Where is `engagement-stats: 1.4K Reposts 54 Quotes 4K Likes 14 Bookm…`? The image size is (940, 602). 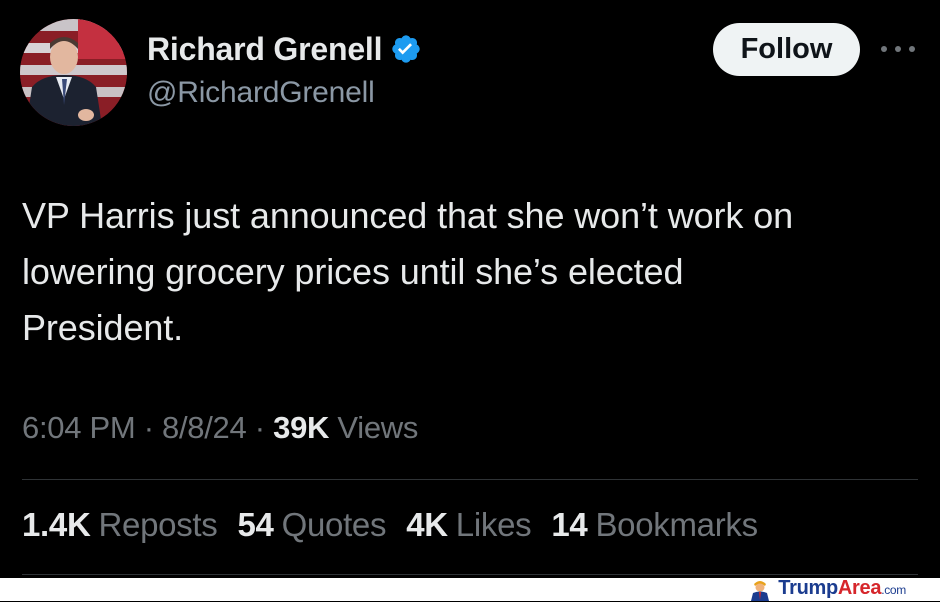 engagement-stats: 1.4K Reposts 54 Quotes 4K Likes 14 Bookm… is located at coordinates (390, 525).